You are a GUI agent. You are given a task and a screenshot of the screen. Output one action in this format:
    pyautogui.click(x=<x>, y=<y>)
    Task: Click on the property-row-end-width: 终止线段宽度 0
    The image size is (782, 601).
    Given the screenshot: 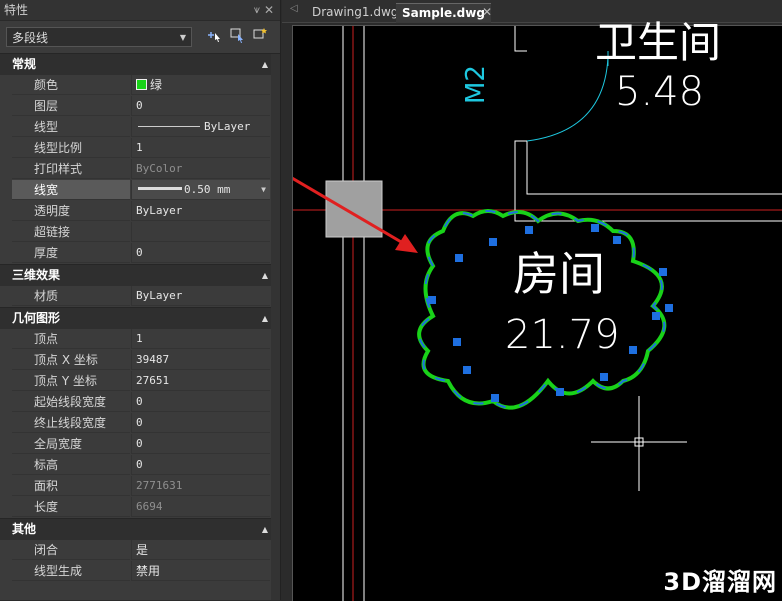 What is the action you would take?
    pyautogui.click(x=140, y=423)
    